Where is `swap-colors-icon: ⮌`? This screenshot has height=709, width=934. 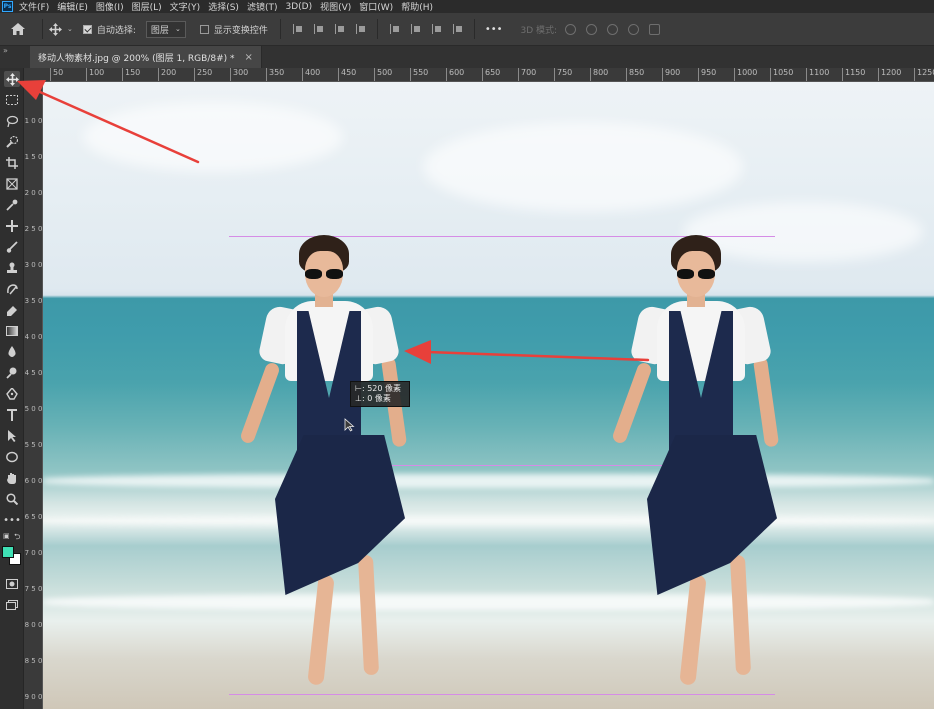 swap-colors-icon: ⮌ is located at coordinates (17, 538).